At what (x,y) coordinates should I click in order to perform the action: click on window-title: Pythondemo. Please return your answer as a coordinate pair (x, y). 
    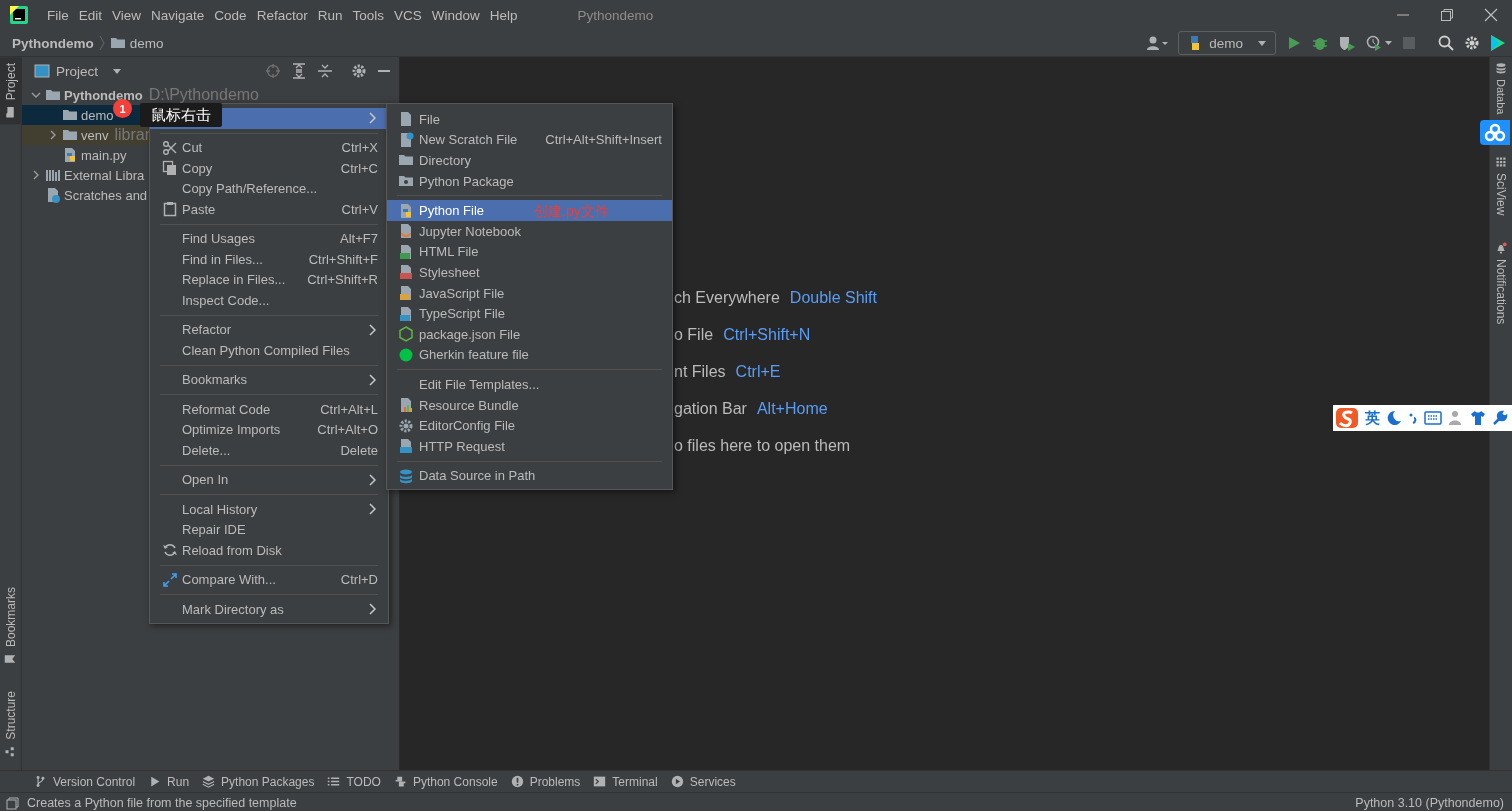
    Looking at the image, I should click on (615, 15).